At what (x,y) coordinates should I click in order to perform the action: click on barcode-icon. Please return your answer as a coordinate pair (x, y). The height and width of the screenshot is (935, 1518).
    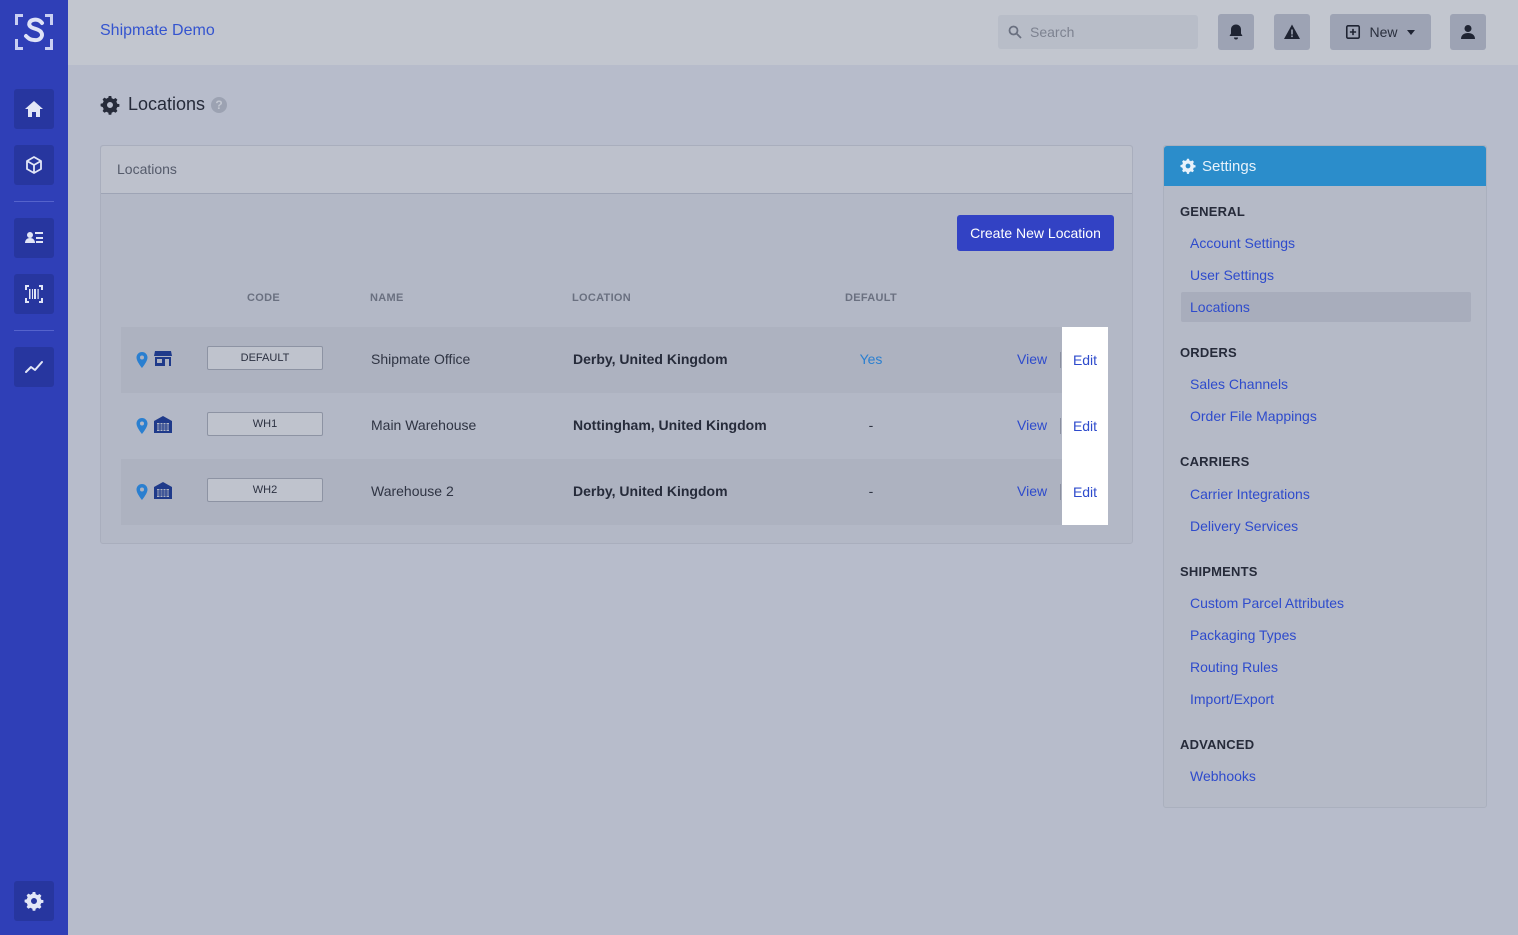
    Looking at the image, I should click on (34, 294).